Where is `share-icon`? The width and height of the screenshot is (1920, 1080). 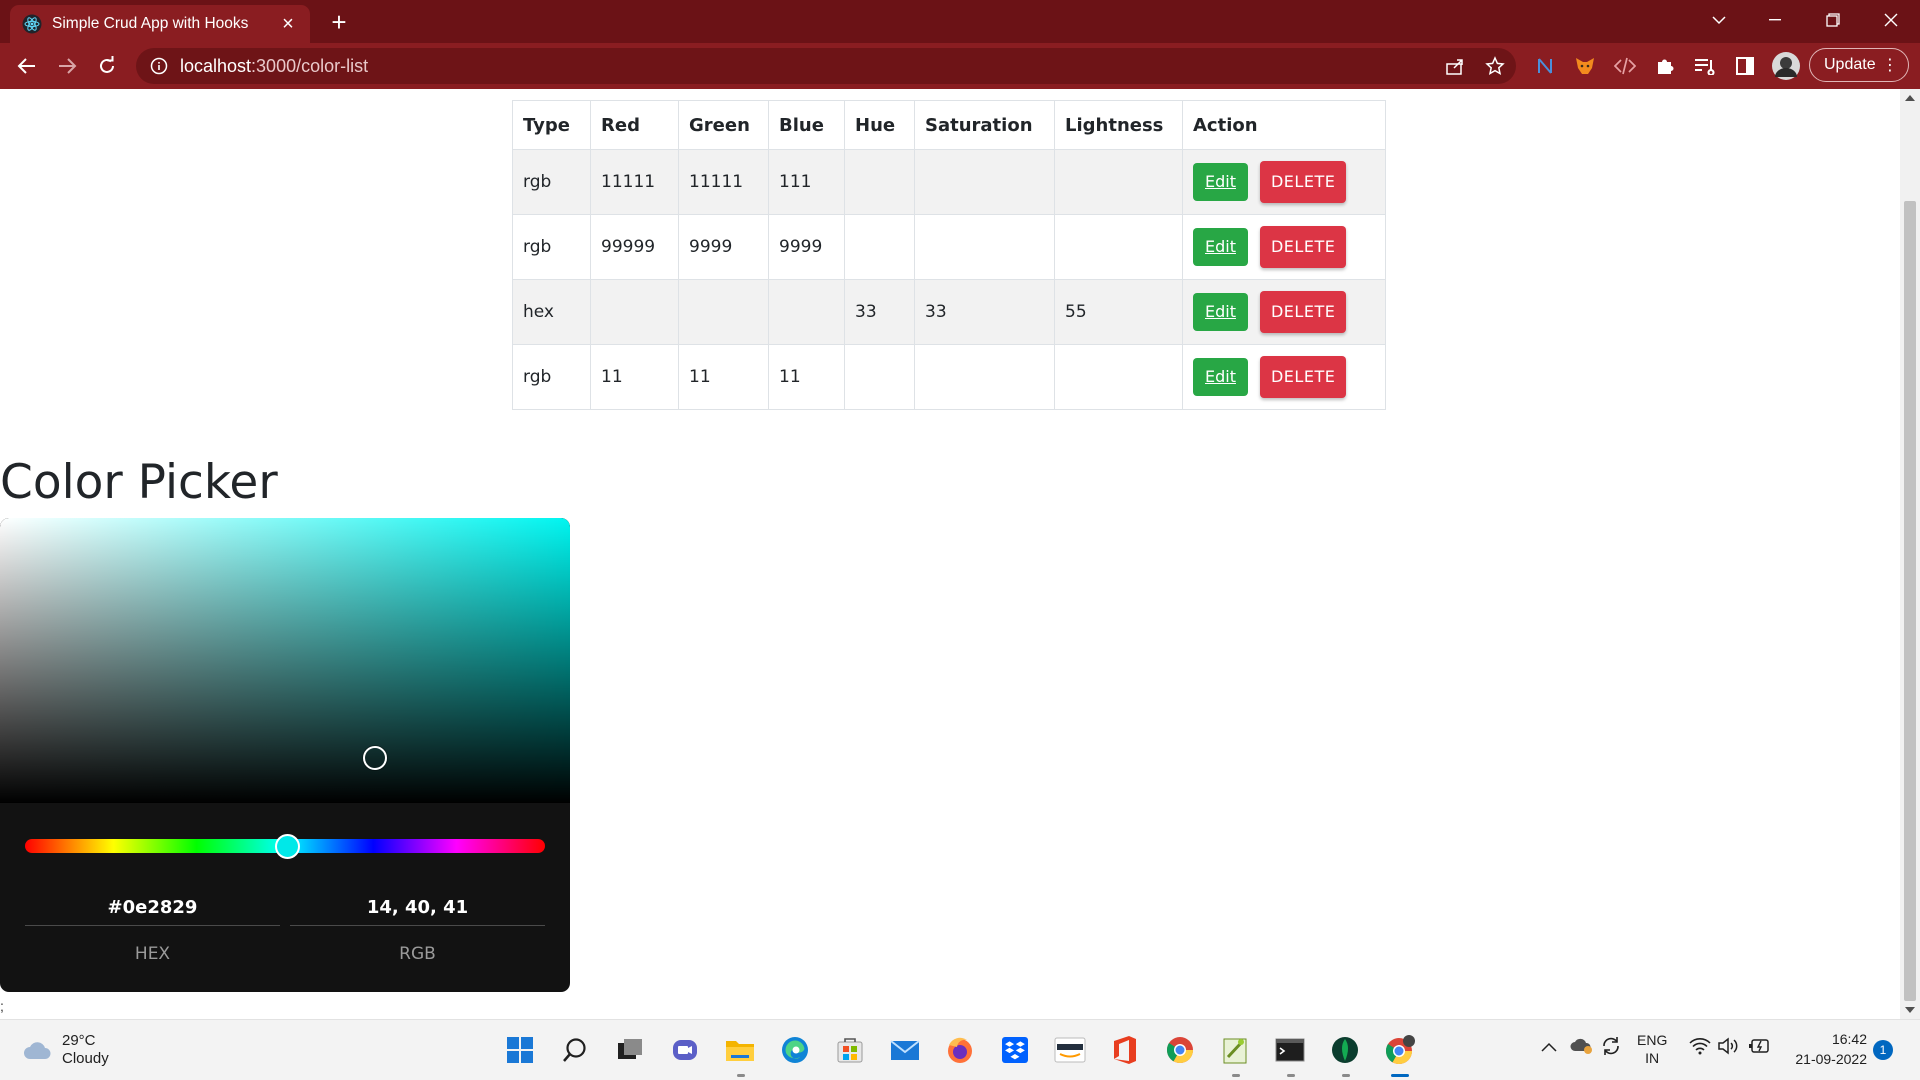
share-icon is located at coordinates (1455, 66).